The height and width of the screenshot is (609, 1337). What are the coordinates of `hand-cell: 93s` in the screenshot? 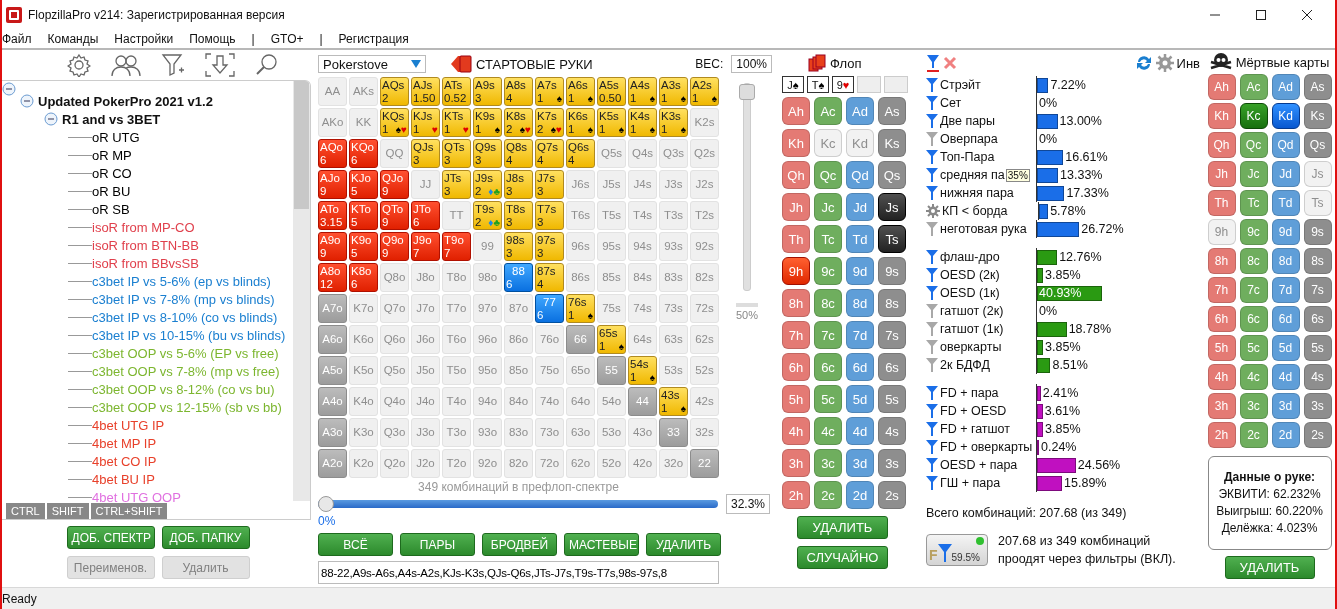 It's located at (673, 246).